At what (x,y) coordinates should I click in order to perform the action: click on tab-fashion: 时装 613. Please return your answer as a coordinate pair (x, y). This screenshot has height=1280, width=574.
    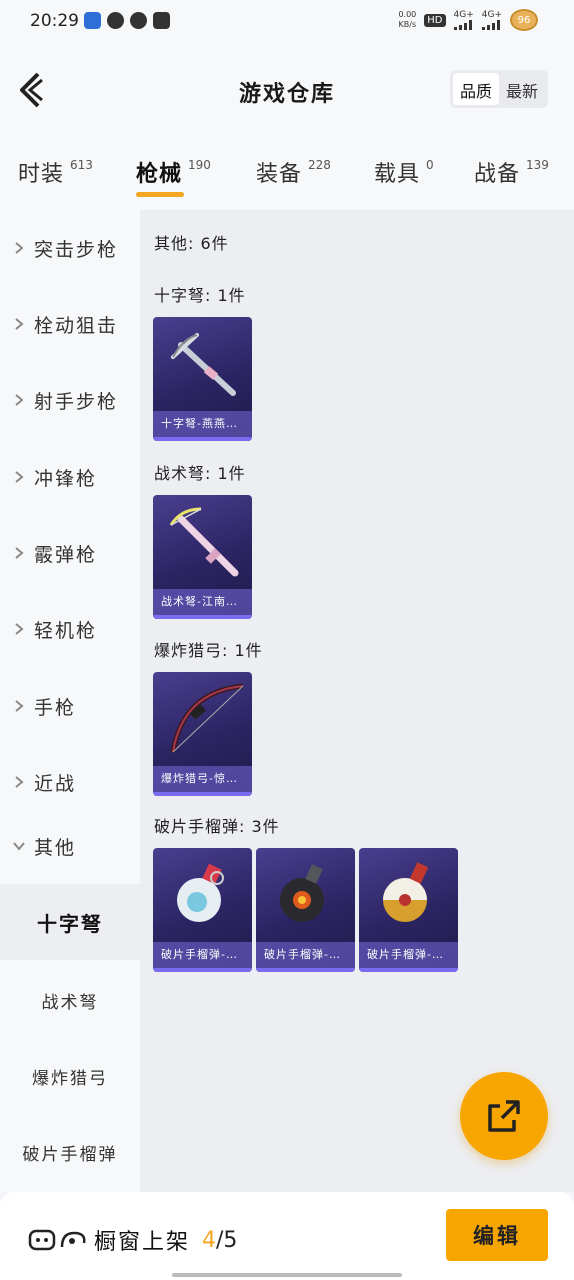
    Looking at the image, I should click on (55, 172).